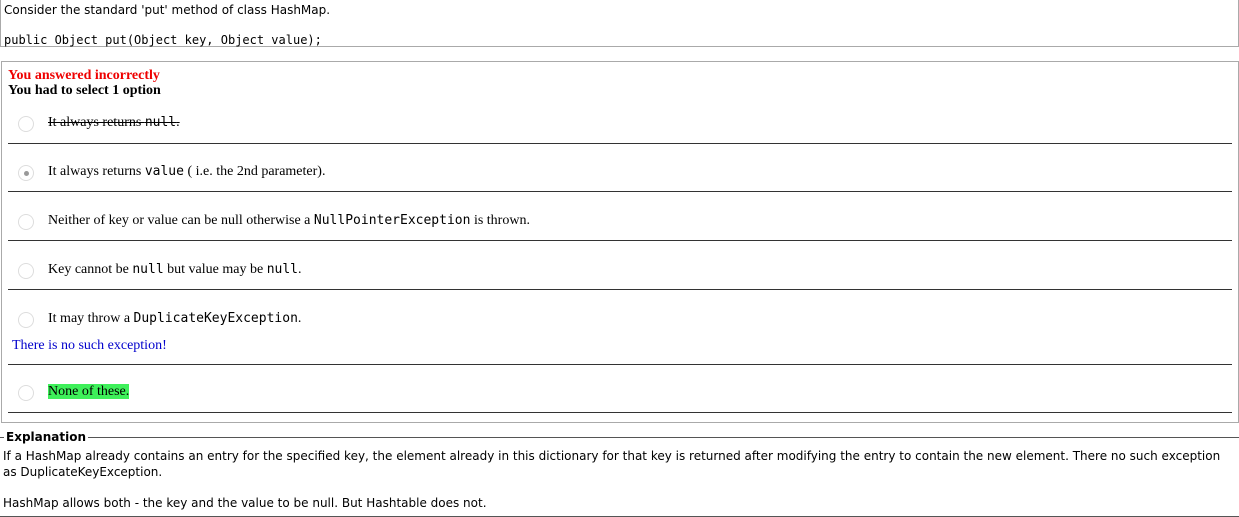 The image size is (1239, 517). Describe the element at coordinates (84, 90) in the screenshot. I see `result-instruction: You had to select 1 option` at that location.